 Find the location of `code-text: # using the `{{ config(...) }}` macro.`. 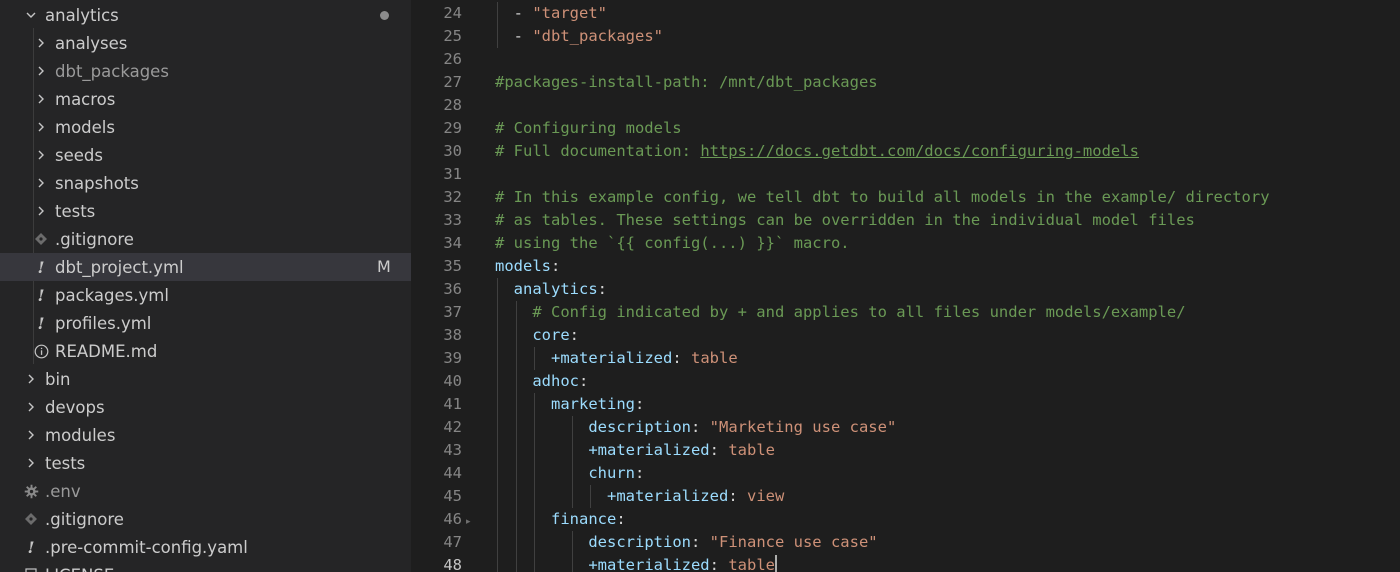

code-text: # using the `{{ config(...) }}` macro. is located at coordinates (672, 243).